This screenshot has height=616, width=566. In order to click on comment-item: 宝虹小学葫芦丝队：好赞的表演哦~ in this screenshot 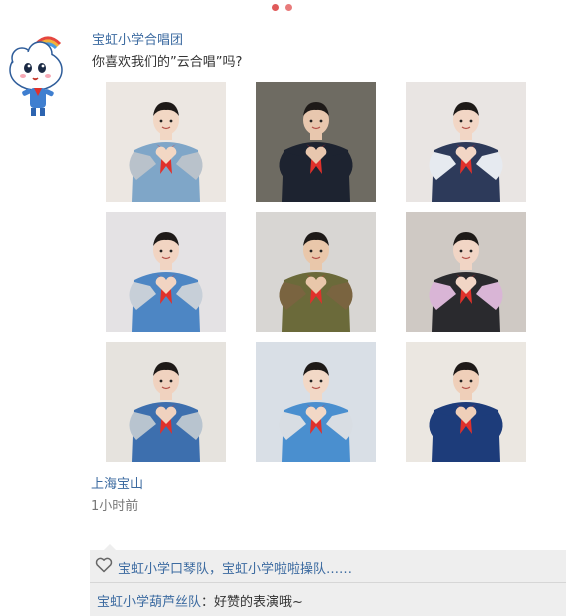, I will do `click(200, 600)`.